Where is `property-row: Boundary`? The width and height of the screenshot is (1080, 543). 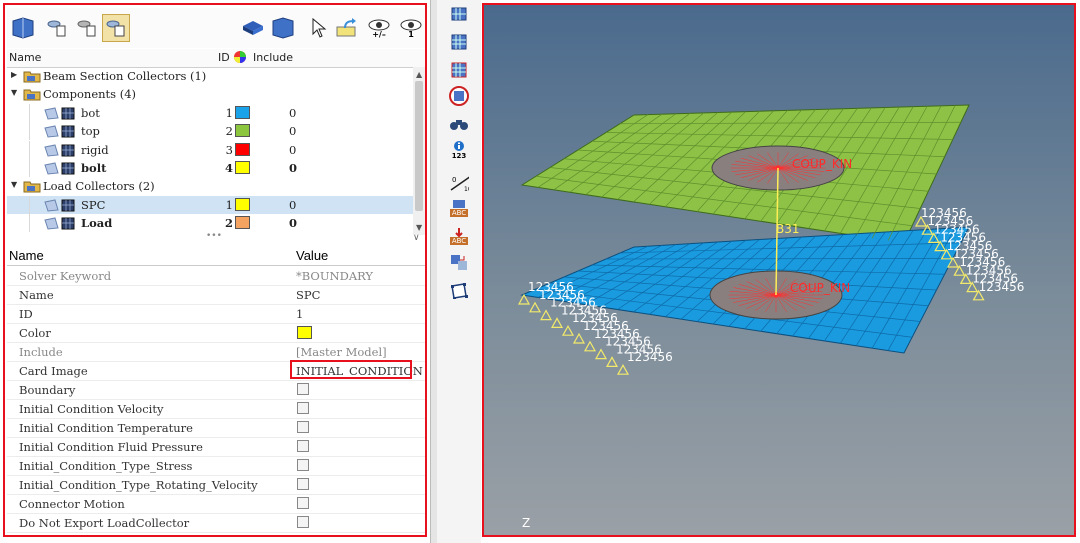 property-row: Boundary is located at coordinates (216, 390).